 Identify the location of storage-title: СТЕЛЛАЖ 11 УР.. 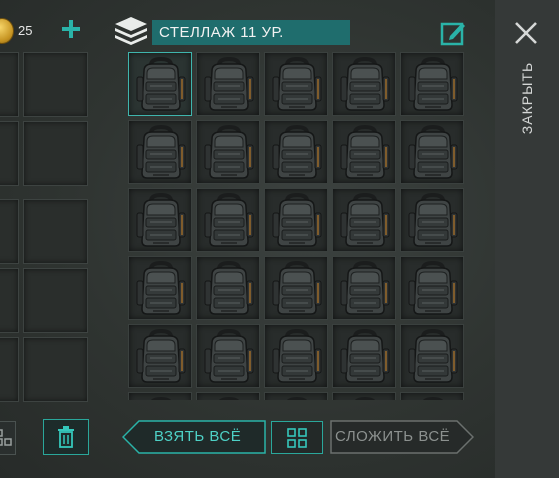
(221, 32).